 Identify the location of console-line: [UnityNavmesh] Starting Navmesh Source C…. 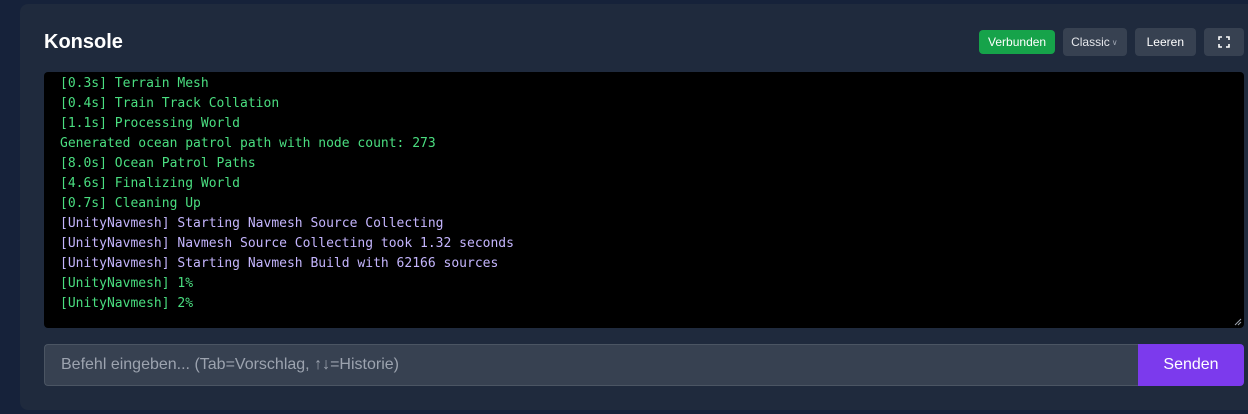
(252, 223).